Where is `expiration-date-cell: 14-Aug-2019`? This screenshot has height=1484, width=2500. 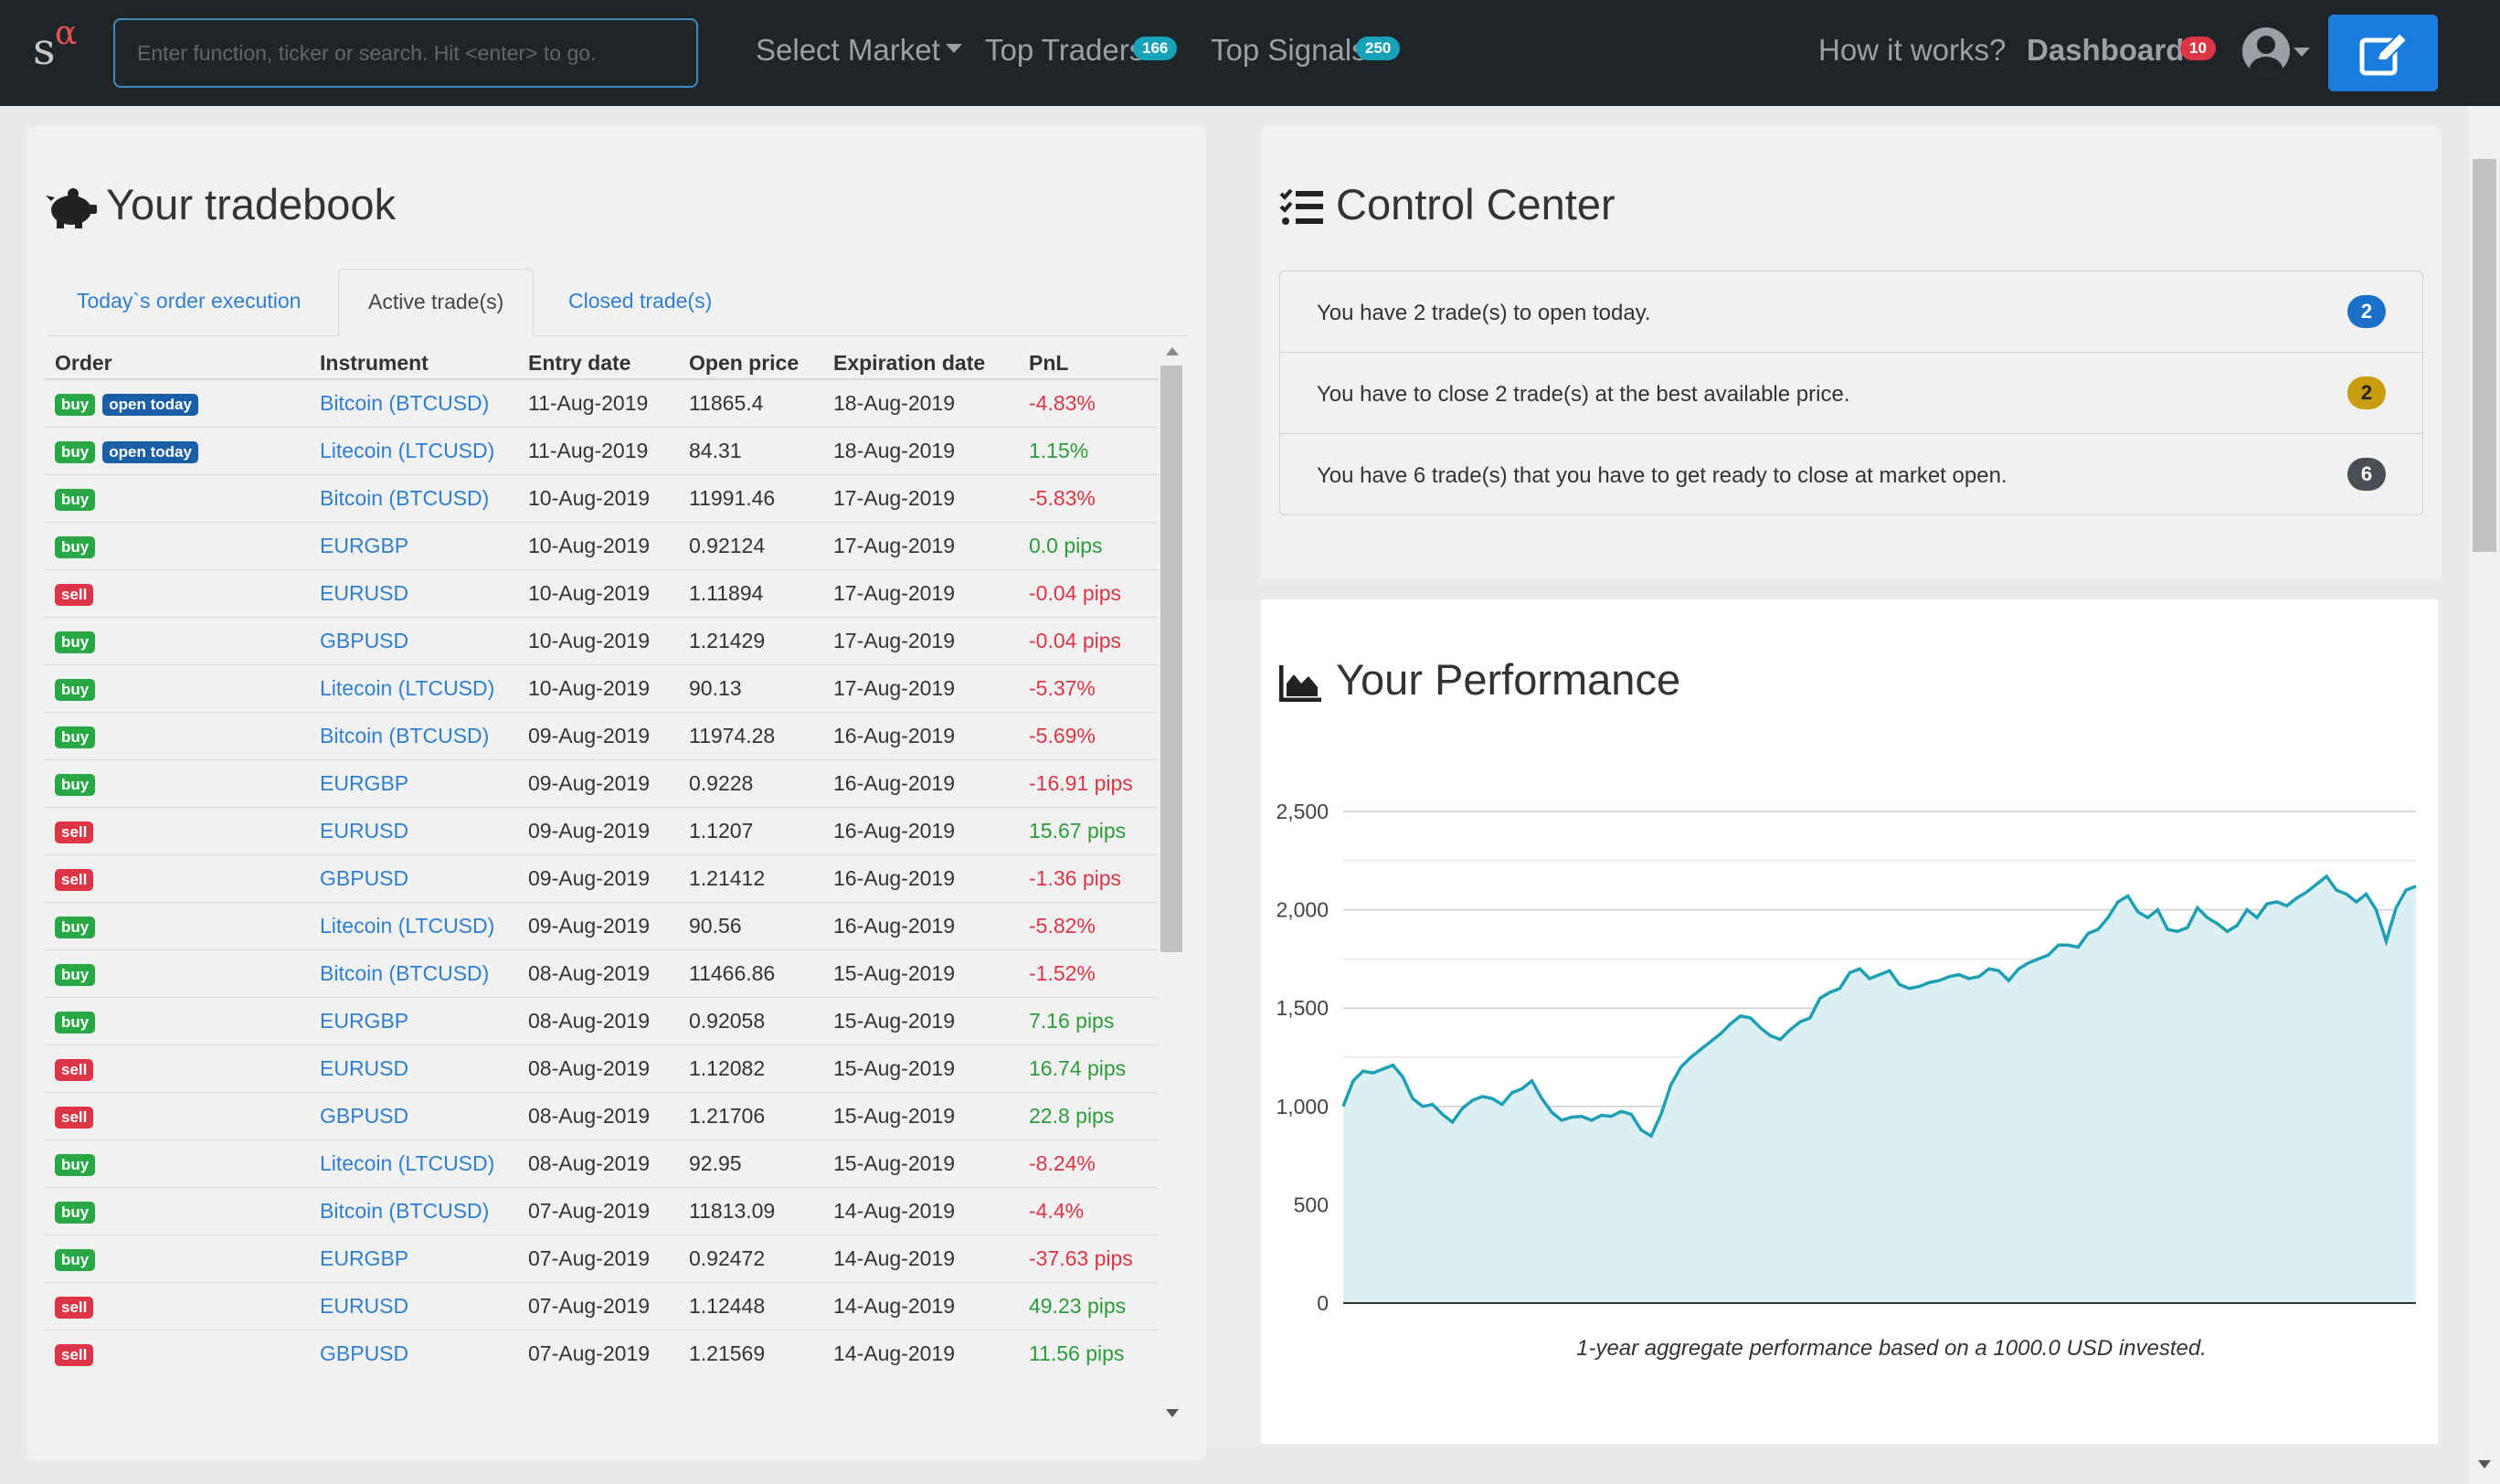
expiration-date-cell: 14-Aug-2019 is located at coordinates (920, 1305).